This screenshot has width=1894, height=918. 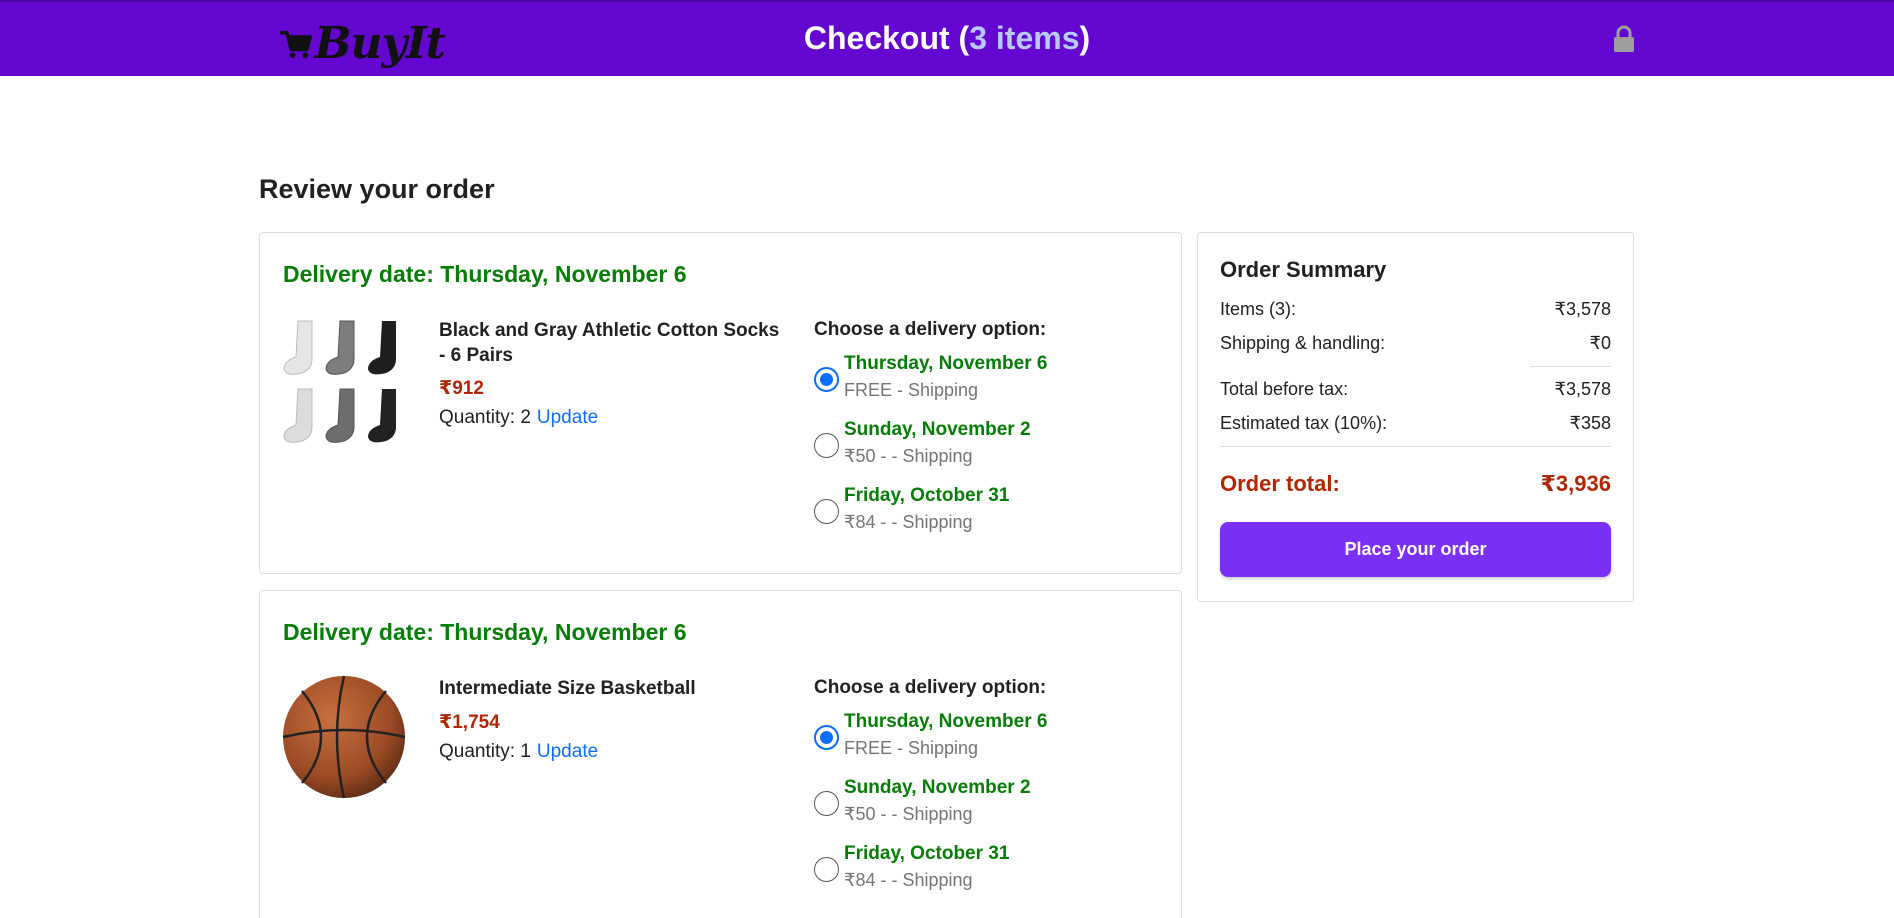 I want to click on summary-total-value: ₹3,936, so click(x=1575, y=483).